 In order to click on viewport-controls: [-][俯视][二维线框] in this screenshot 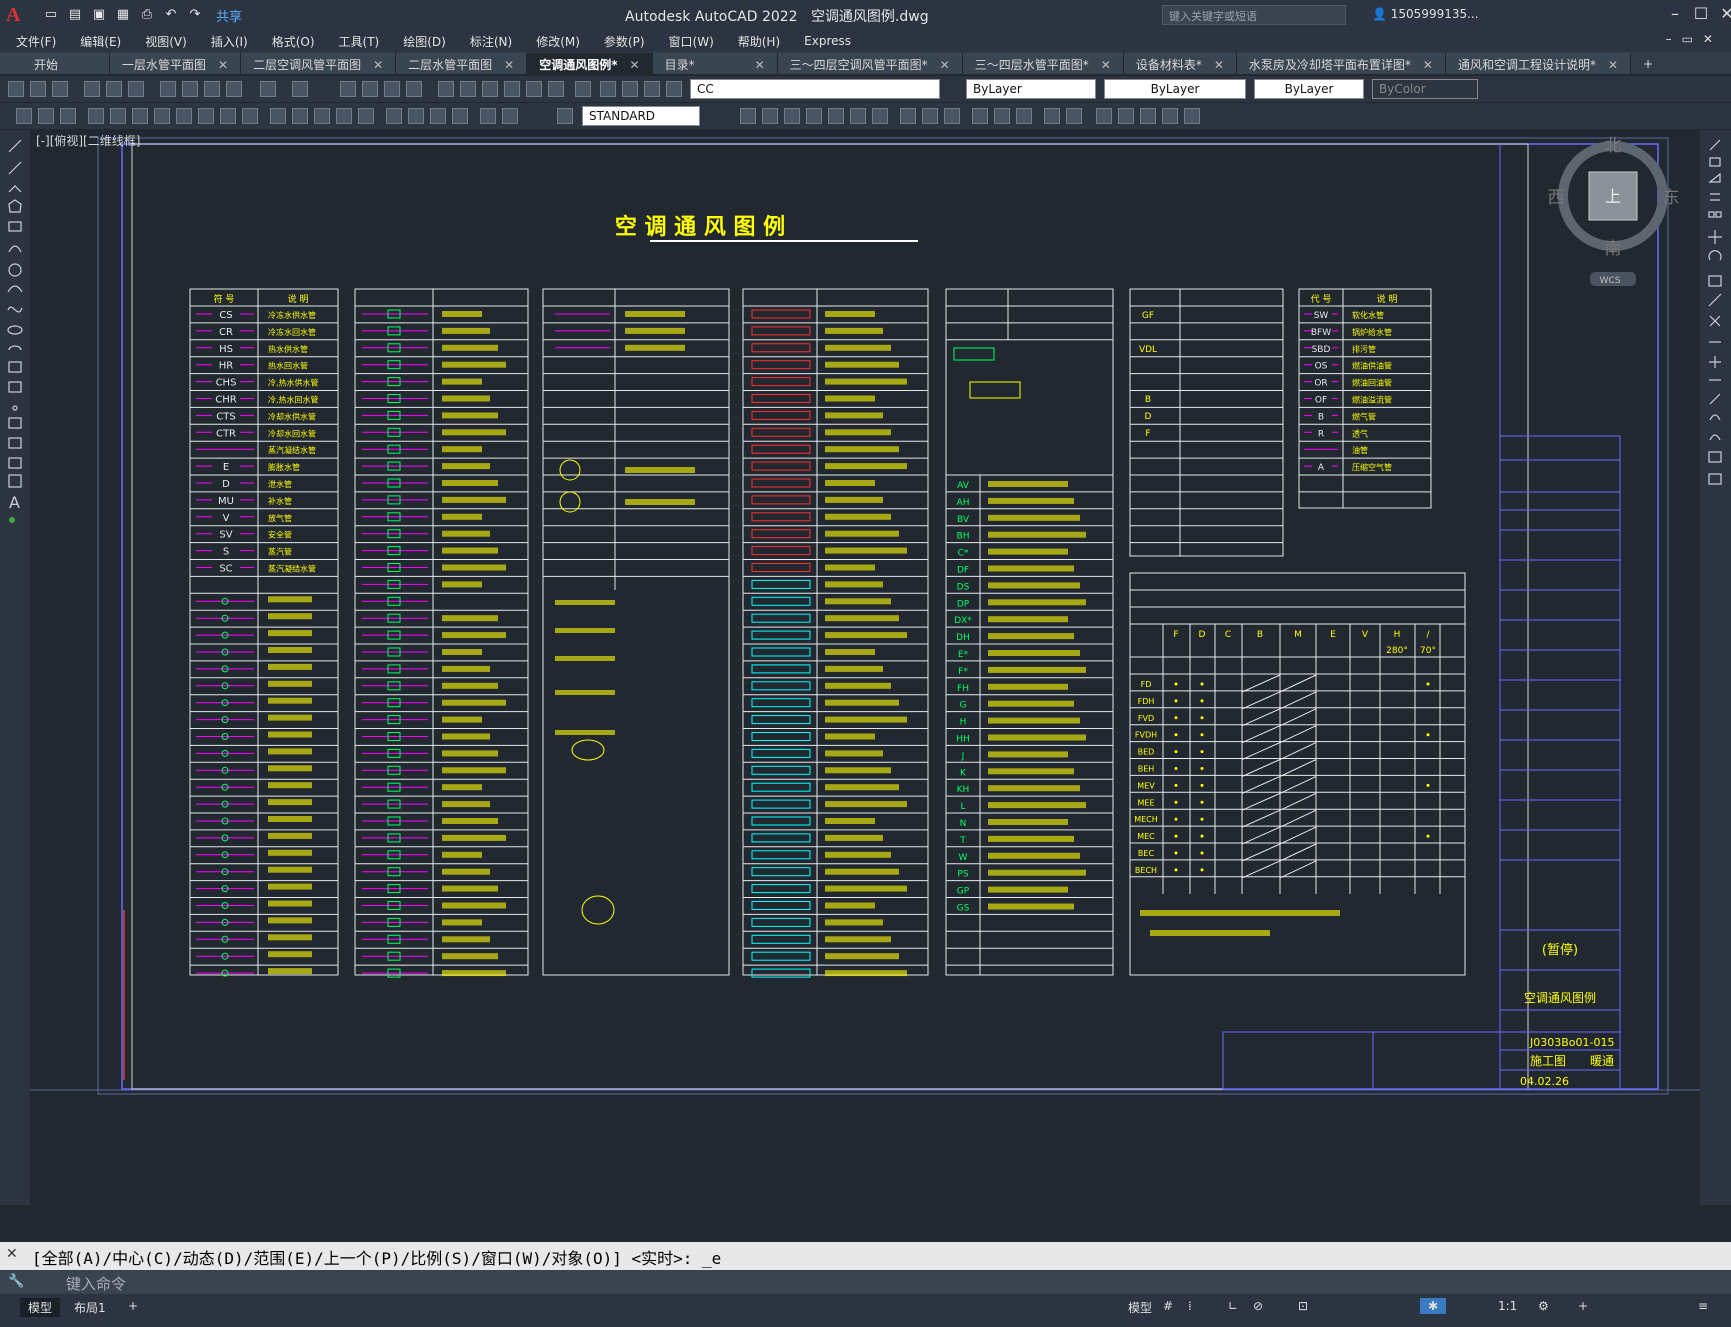, I will do `click(88, 140)`.